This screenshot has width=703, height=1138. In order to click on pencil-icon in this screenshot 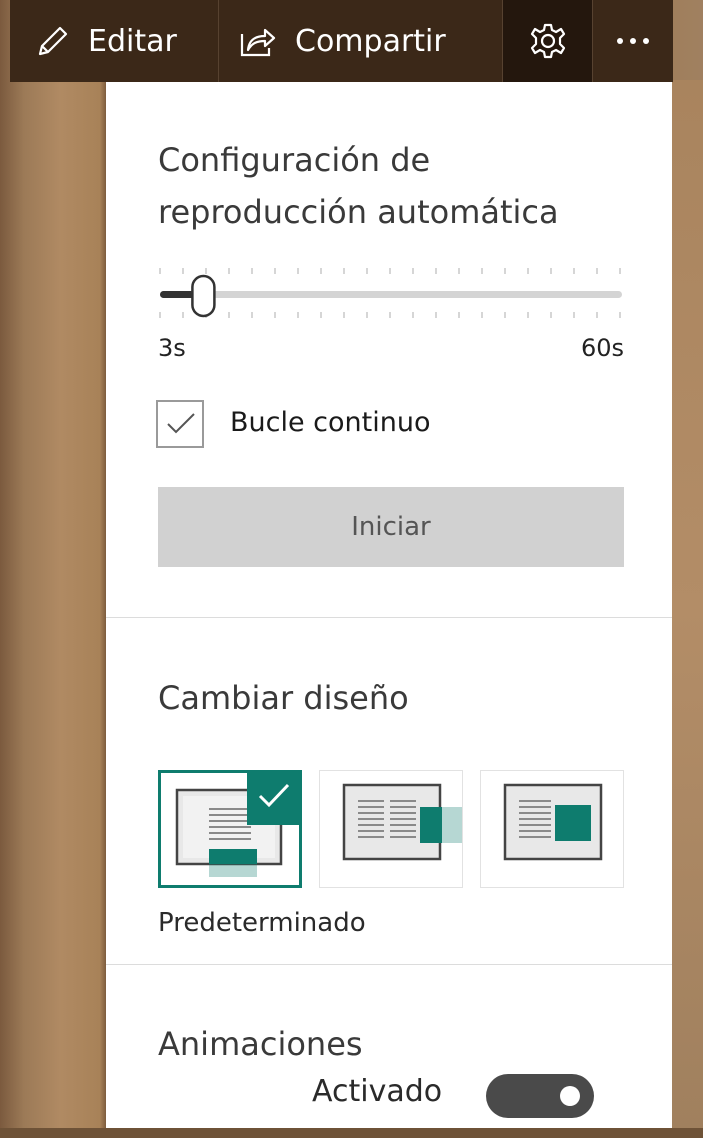, I will do `click(53, 41)`.